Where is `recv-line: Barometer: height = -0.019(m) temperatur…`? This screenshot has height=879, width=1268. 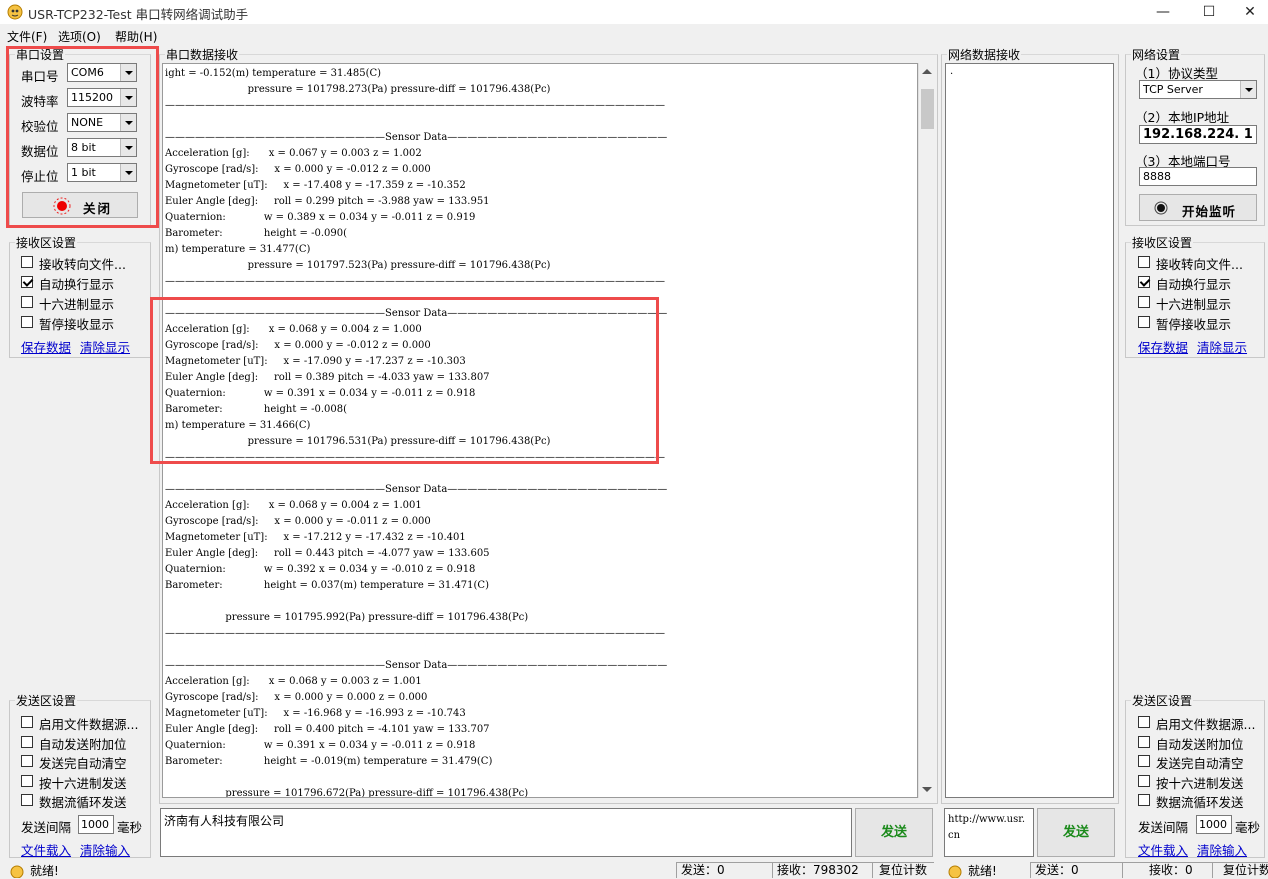
recv-line: Barometer: height = -0.019(m) temperatur… is located at coordinates (329, 761).